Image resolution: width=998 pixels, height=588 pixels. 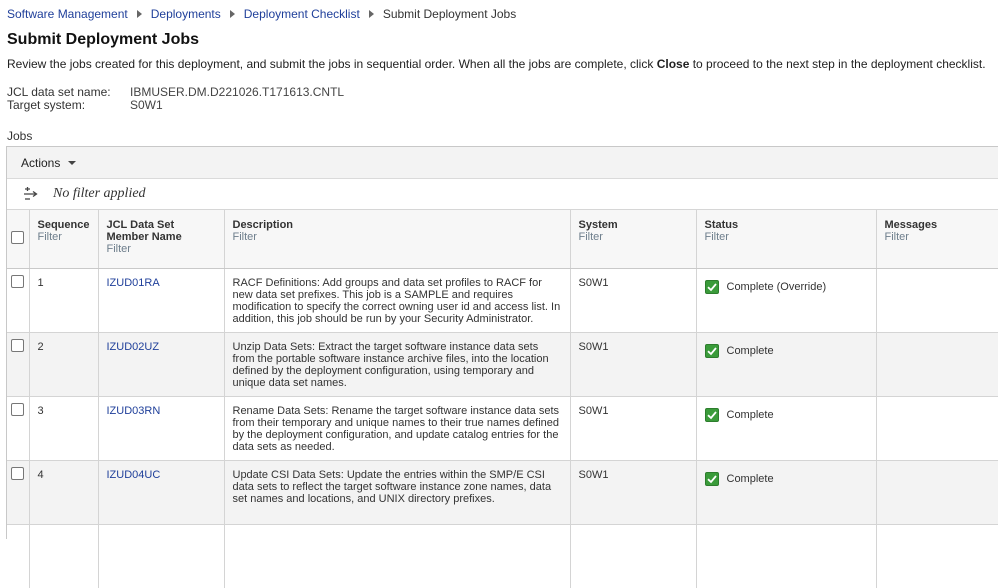 I want to click on member-name-link: IZUD02UZ, so click(x=133, y=347).